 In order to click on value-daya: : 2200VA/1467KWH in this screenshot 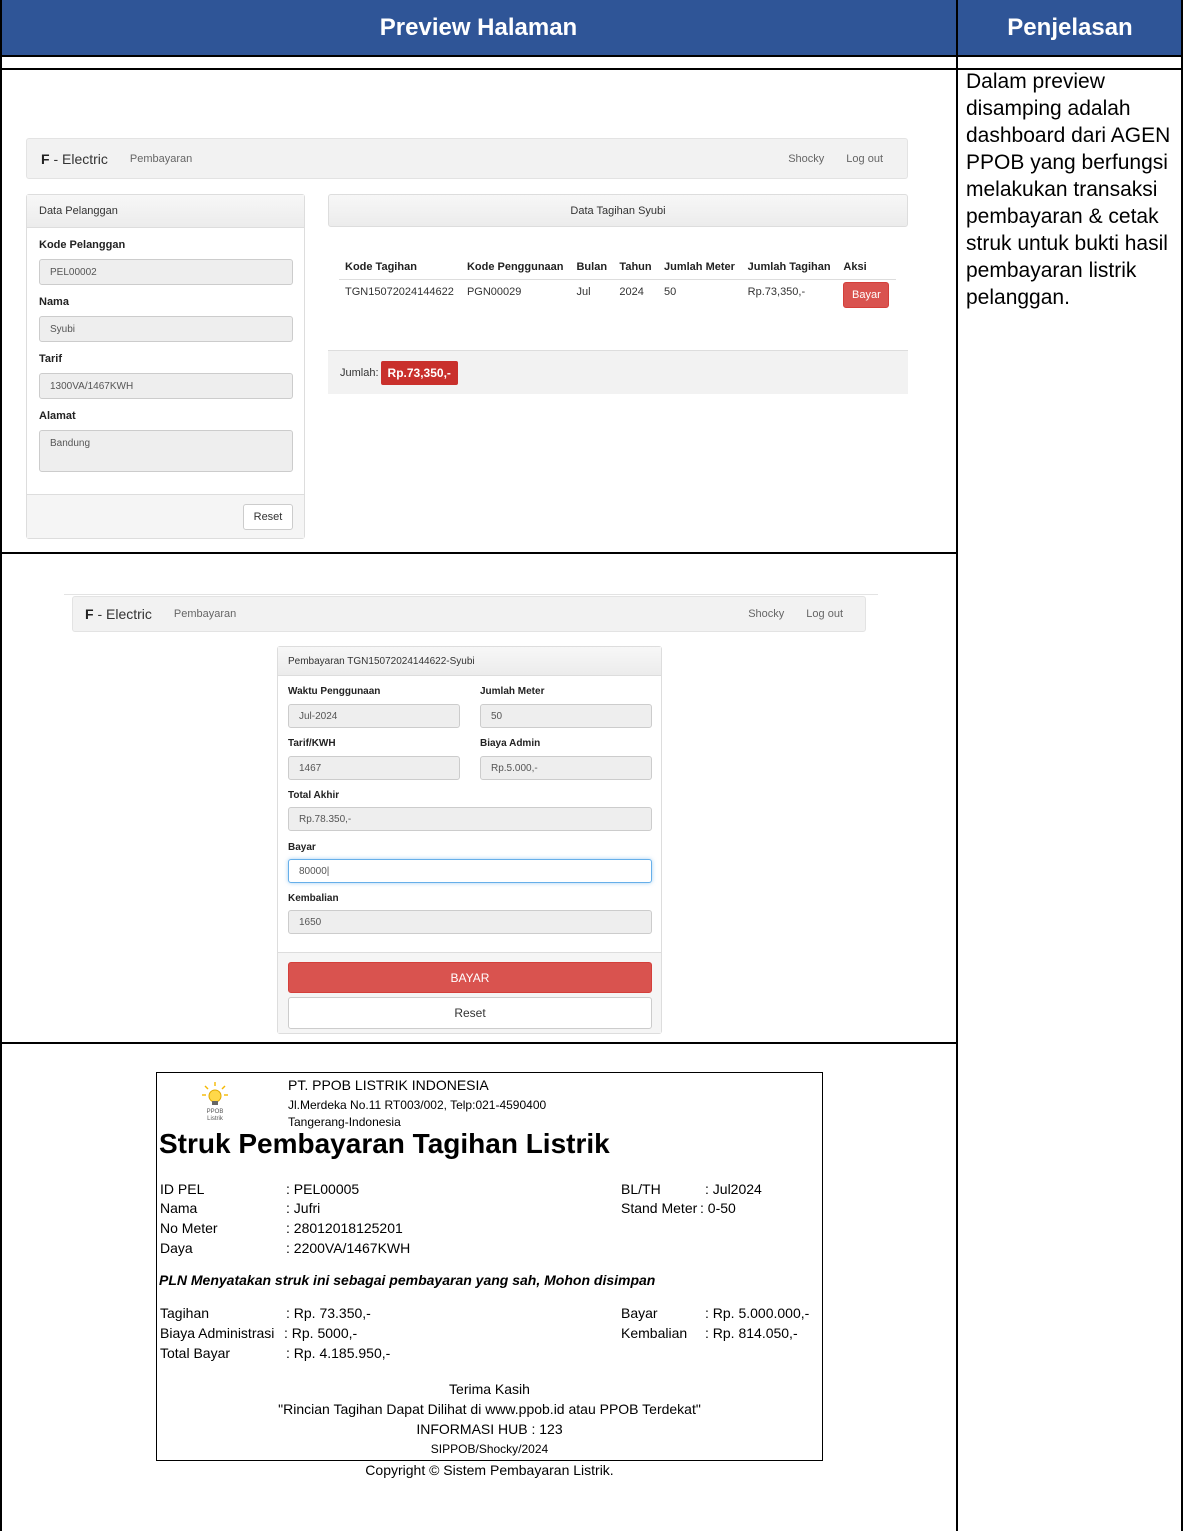, I will do `click(348, 1248)`.